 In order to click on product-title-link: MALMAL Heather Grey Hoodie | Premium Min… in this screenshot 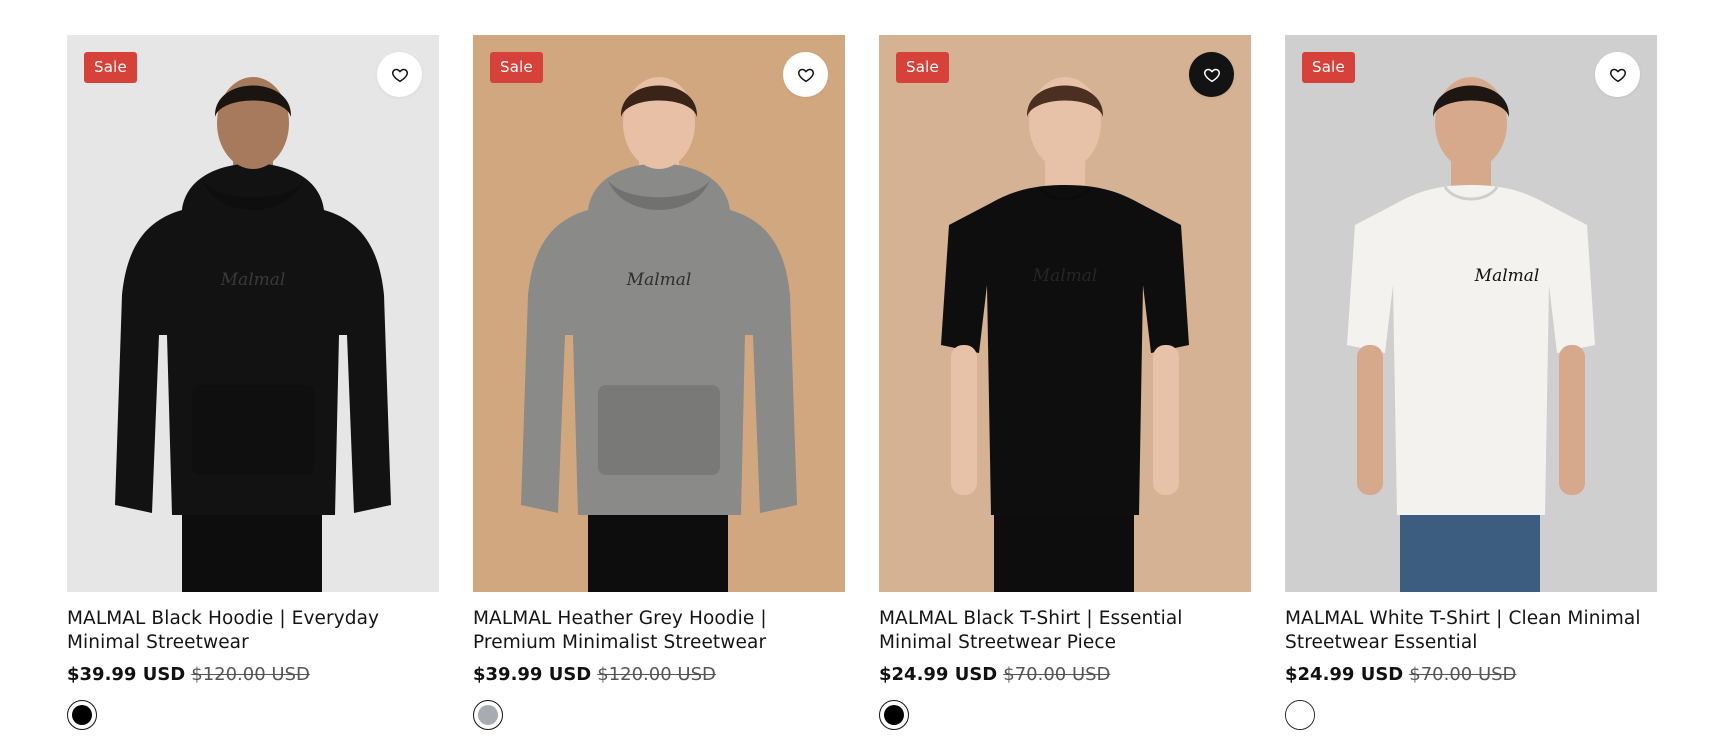, I will do `click(659, 631)`.